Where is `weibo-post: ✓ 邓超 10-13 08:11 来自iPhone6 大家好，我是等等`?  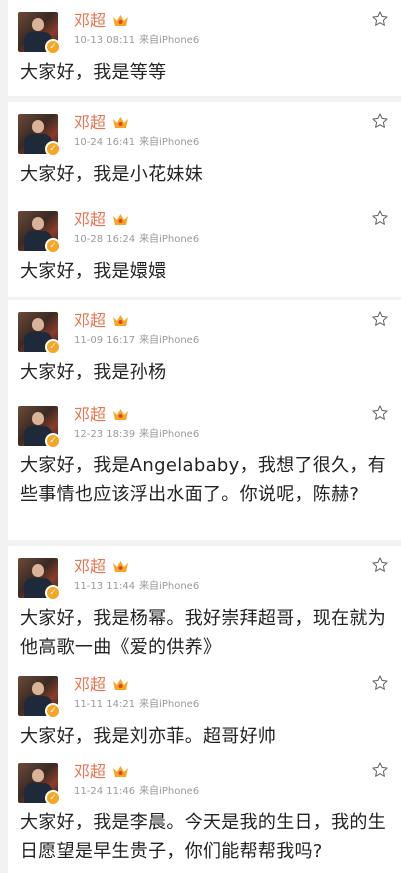
weibo-post: ✓ 邓超 10-13 08:11 来自iPhone6 大家好，我是等等 is located at coordinates (204, 48).